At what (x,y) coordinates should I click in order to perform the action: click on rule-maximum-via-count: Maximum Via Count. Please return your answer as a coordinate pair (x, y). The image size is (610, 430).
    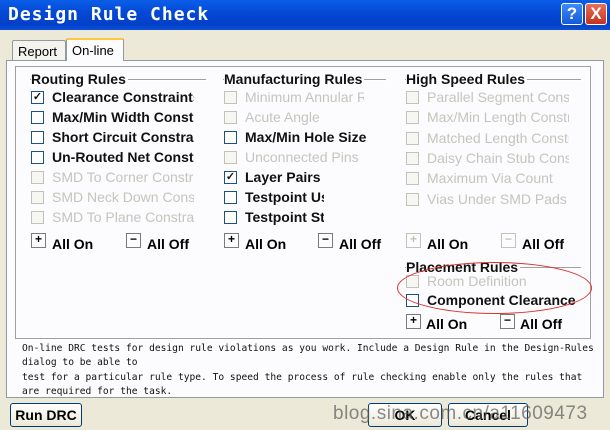
    Looking at the image, I should click on (487, 179).